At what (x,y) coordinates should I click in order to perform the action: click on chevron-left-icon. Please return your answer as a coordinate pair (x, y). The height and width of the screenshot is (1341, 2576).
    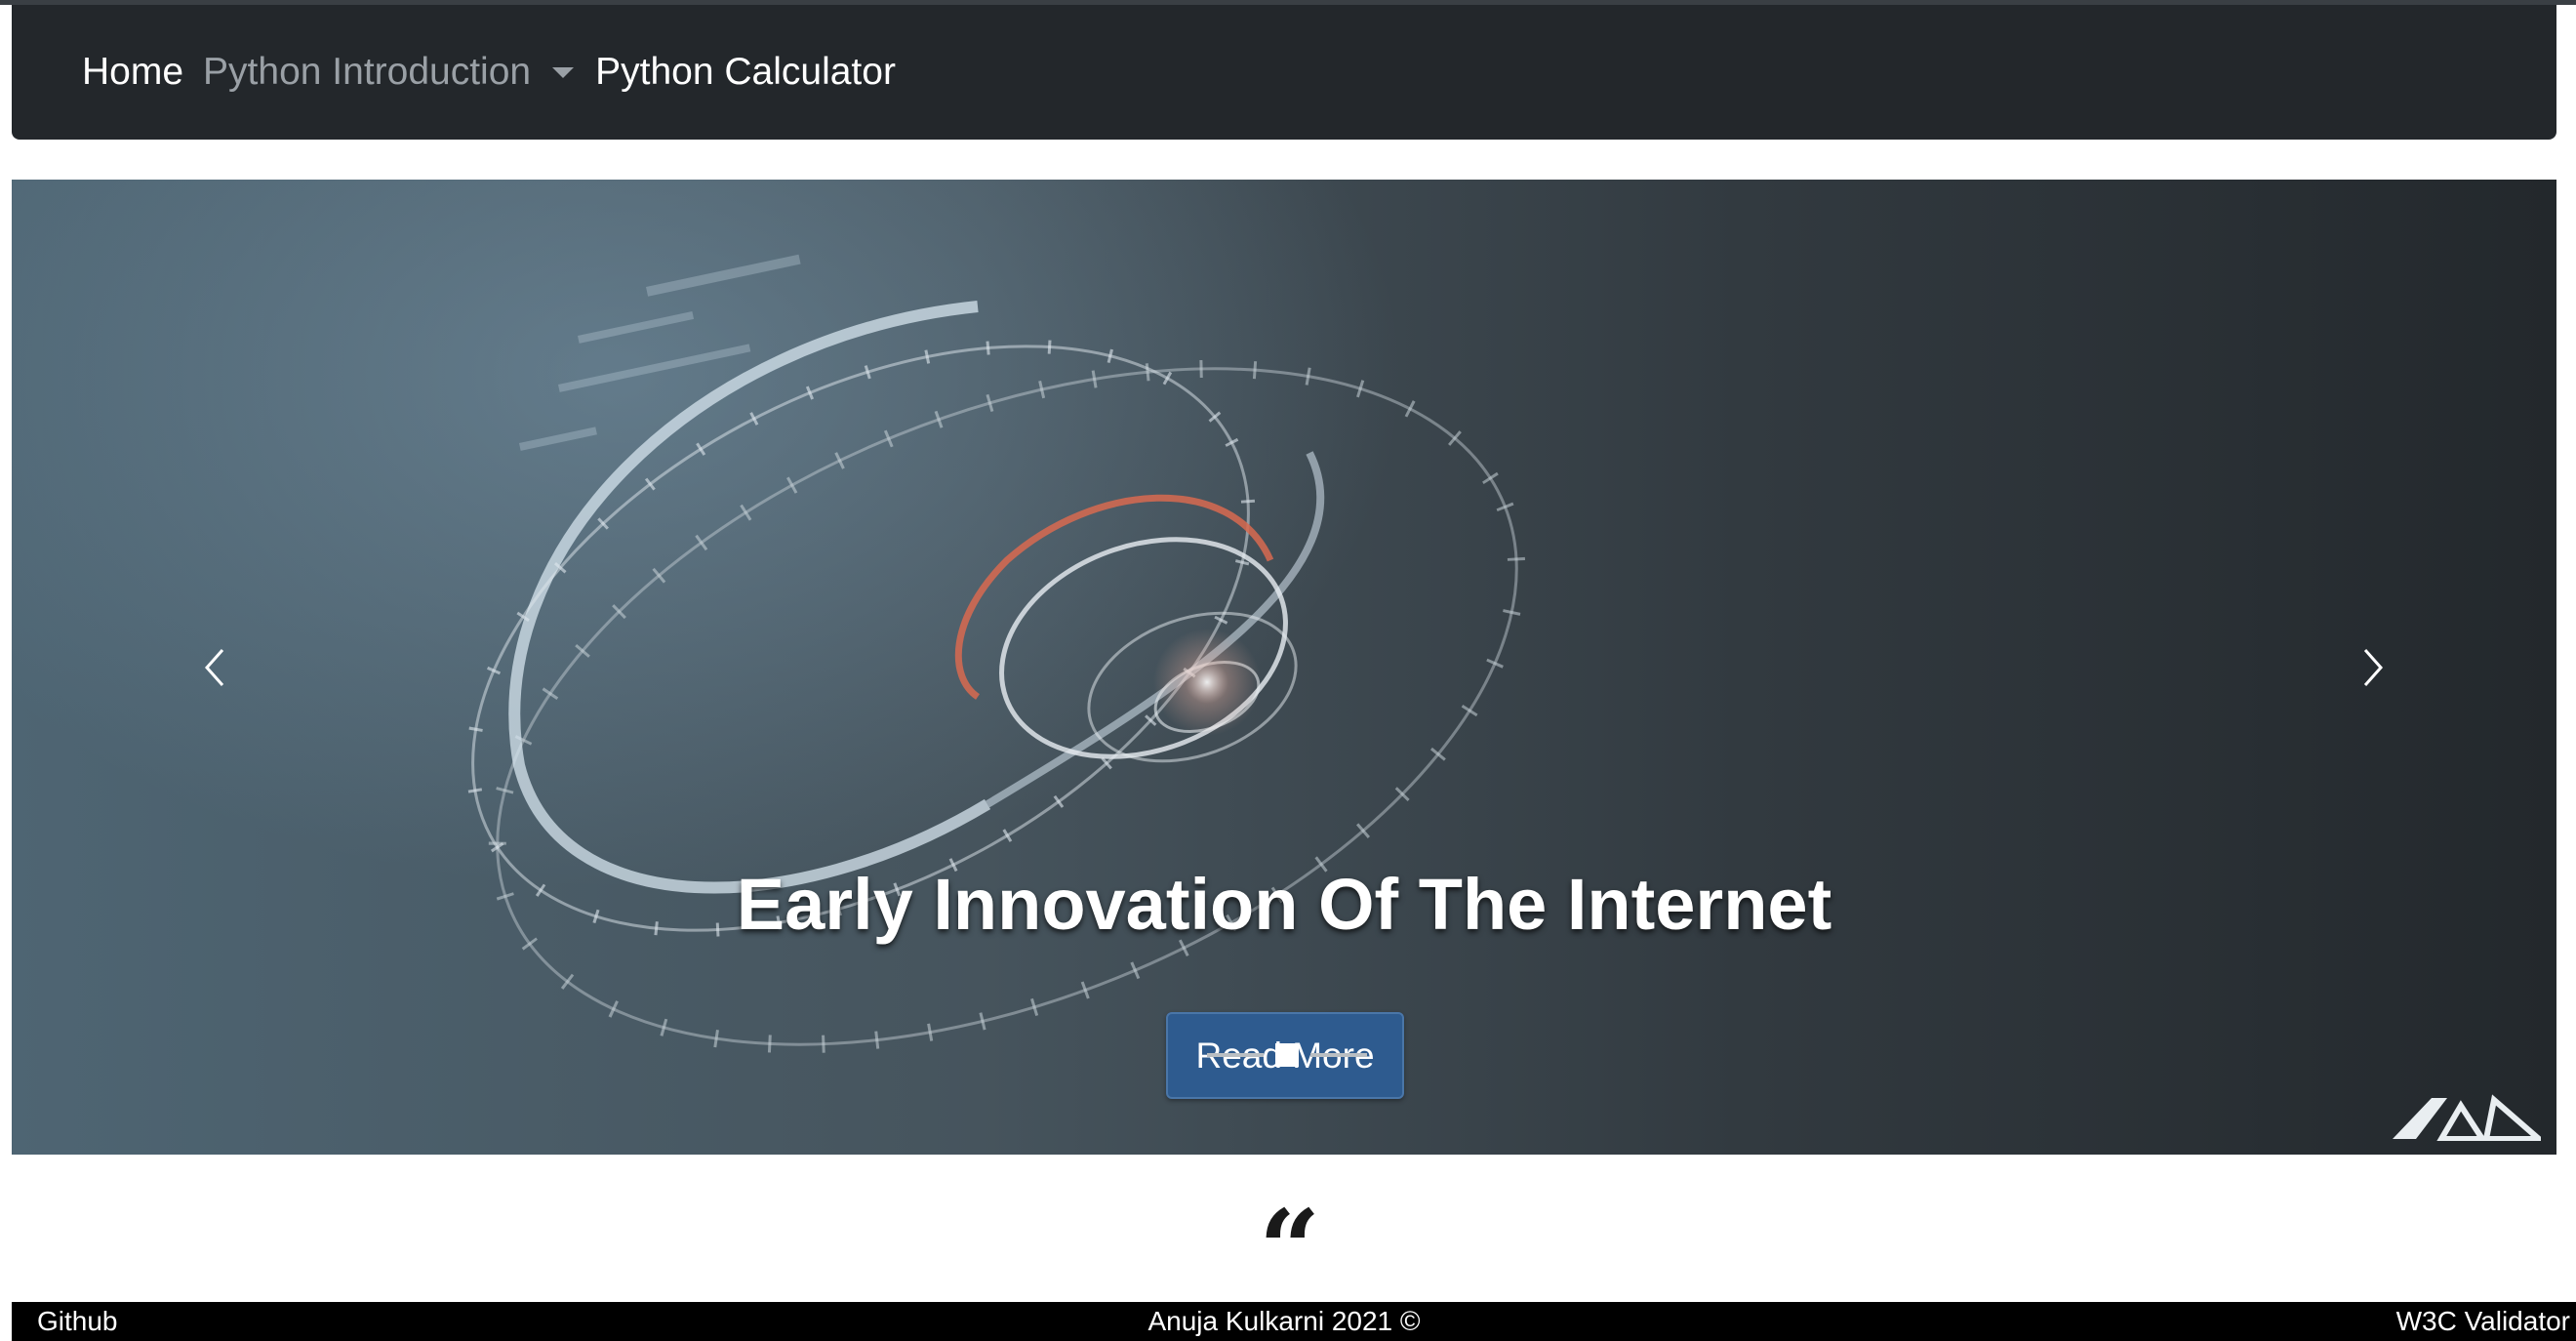
    Looking at the image, I should click on (214, 667).